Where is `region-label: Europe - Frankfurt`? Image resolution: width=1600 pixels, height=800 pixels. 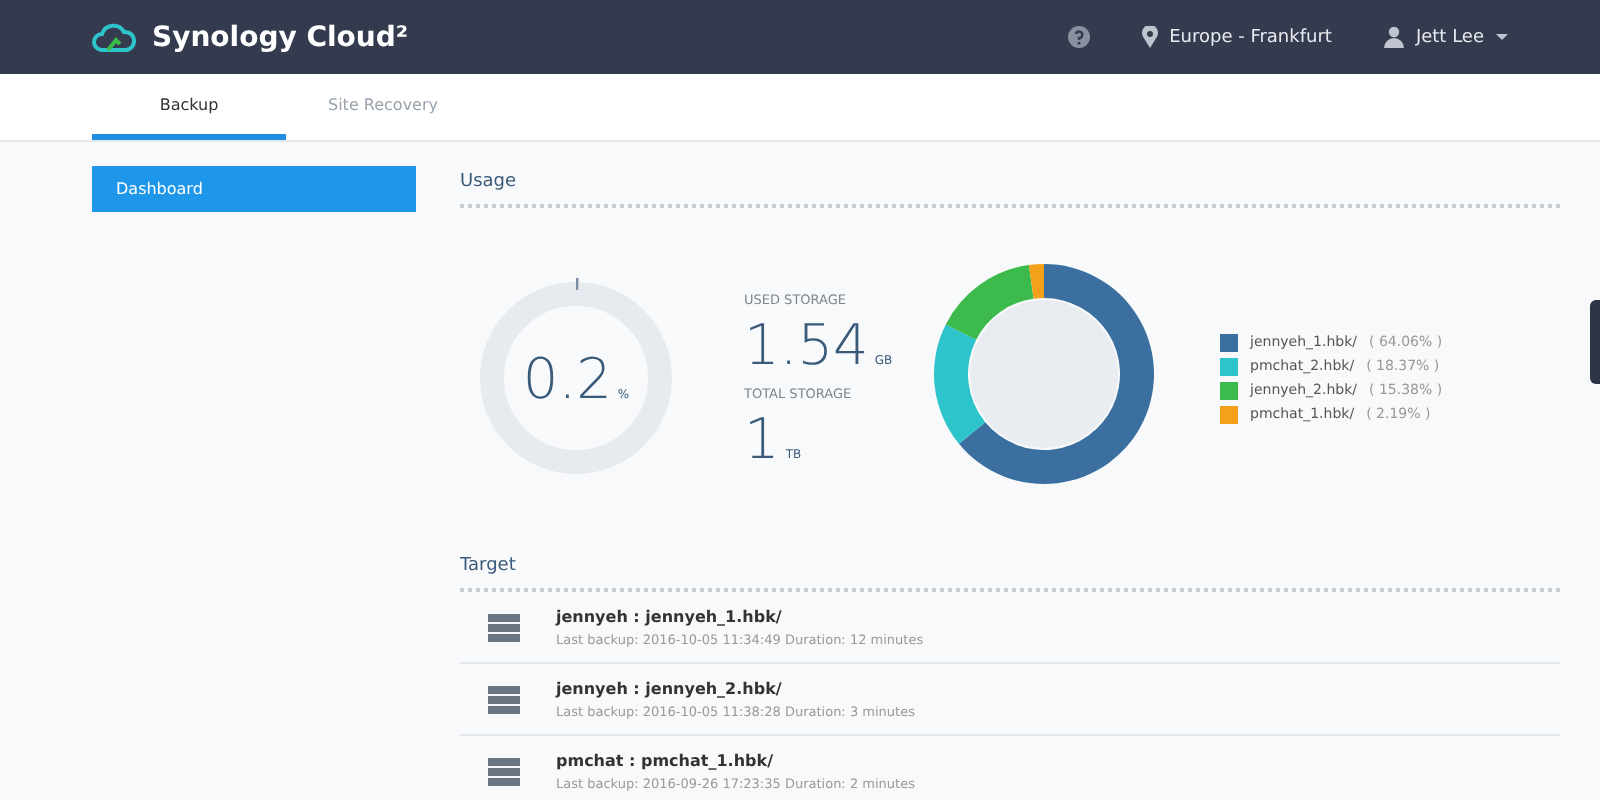
region-label: Europe - Frankfurt is located at coordinates (1250, 37).